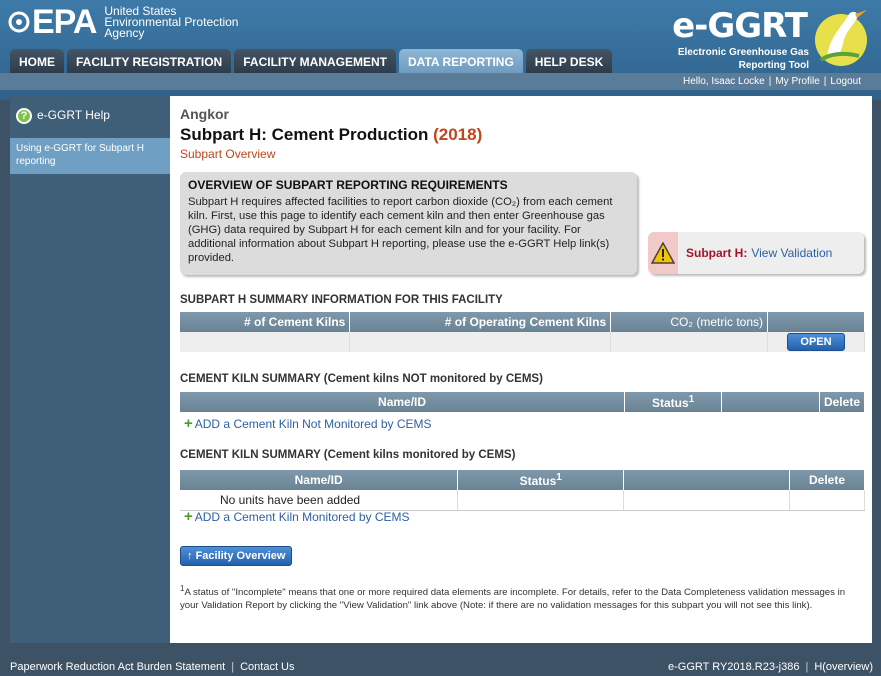  What do you see at coordinates (37, 61) in the screenshot?
I see `tab-home: HOME` at bounding box center [37, 61].